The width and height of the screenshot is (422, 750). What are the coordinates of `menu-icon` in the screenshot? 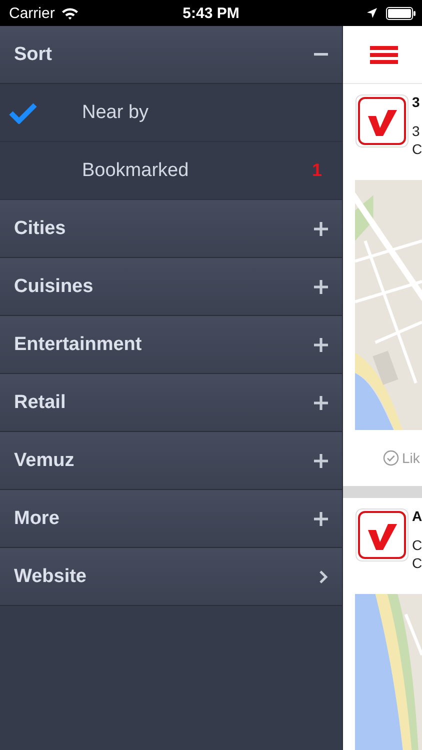 It's located at (384, 55).